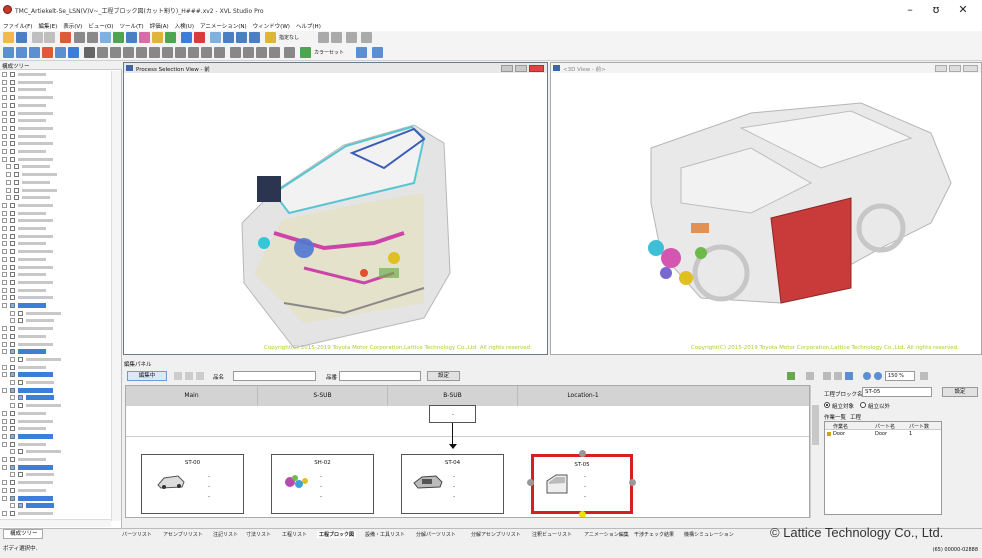 This screenshot has width=982, height=558. I want to click on menu-edit: 編集(E), so click(47, 25).